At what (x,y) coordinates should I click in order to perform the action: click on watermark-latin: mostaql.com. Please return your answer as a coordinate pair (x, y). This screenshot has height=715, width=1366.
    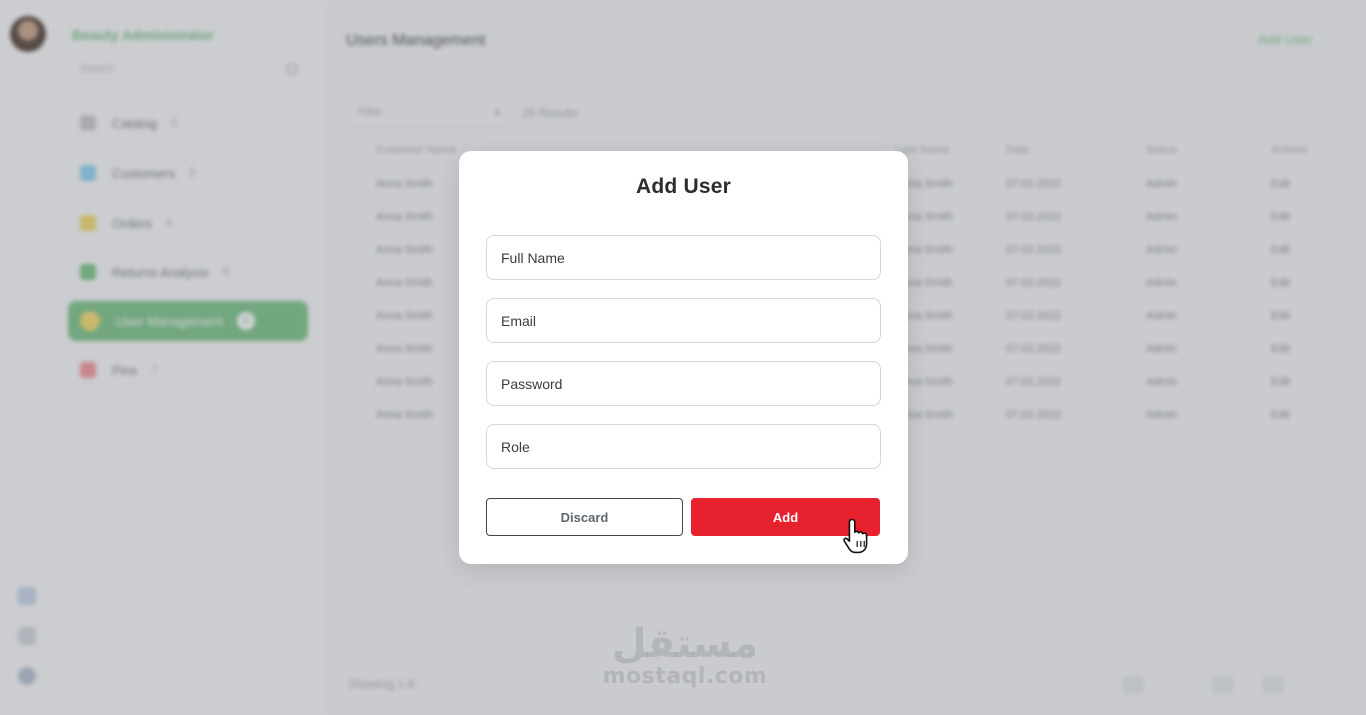
    Looking at the image, I should click on (685, 676).